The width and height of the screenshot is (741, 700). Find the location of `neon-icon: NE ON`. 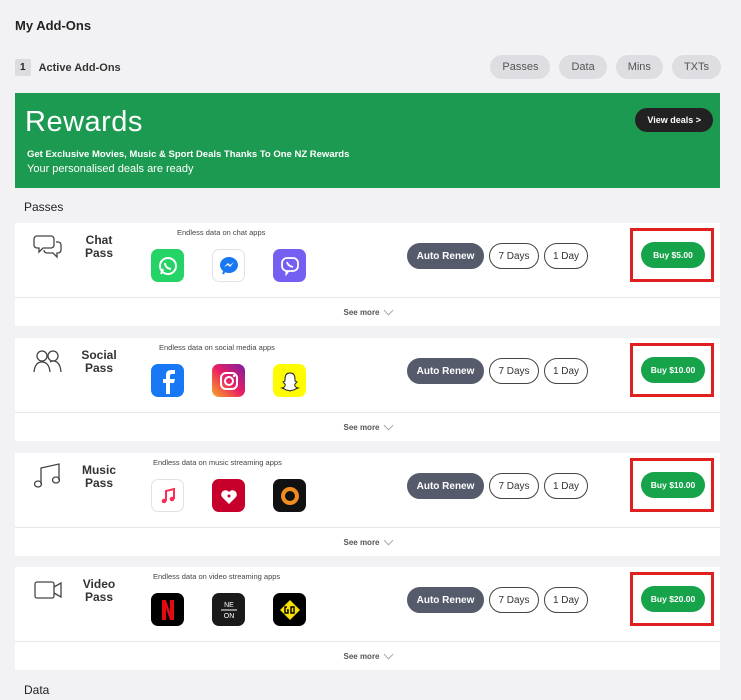

neon-icon: NE ON is located at coordinates (228, 609).